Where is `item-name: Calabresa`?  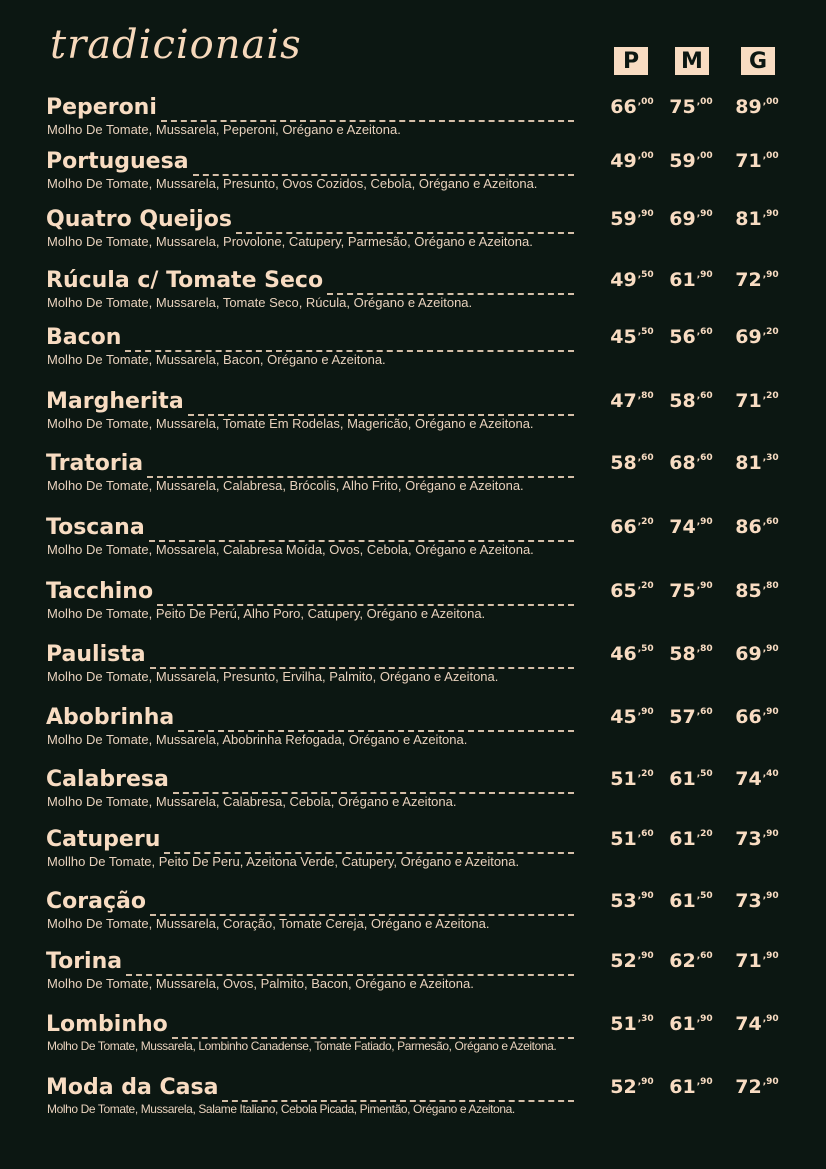
item-name: Calabresa is located at coordinates (107, 779).